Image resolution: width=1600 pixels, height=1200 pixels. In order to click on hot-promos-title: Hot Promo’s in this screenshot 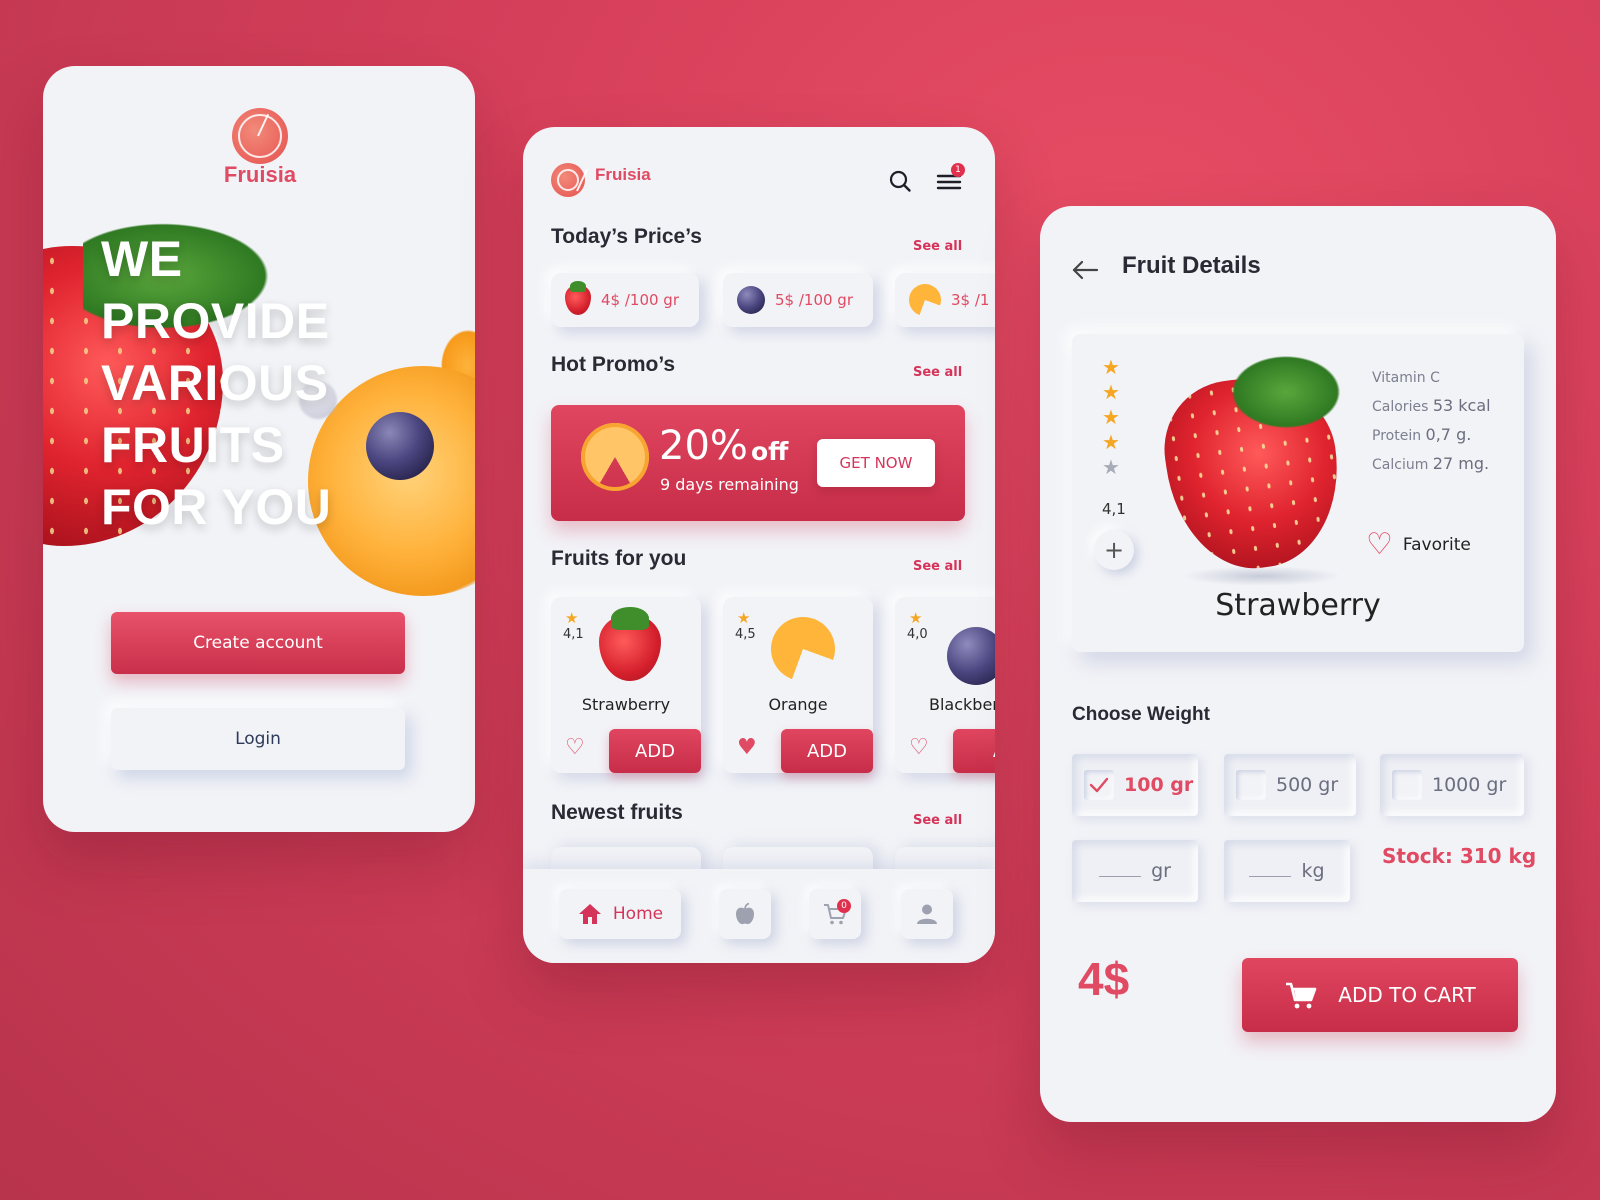, I will do `click(613, 364)`.